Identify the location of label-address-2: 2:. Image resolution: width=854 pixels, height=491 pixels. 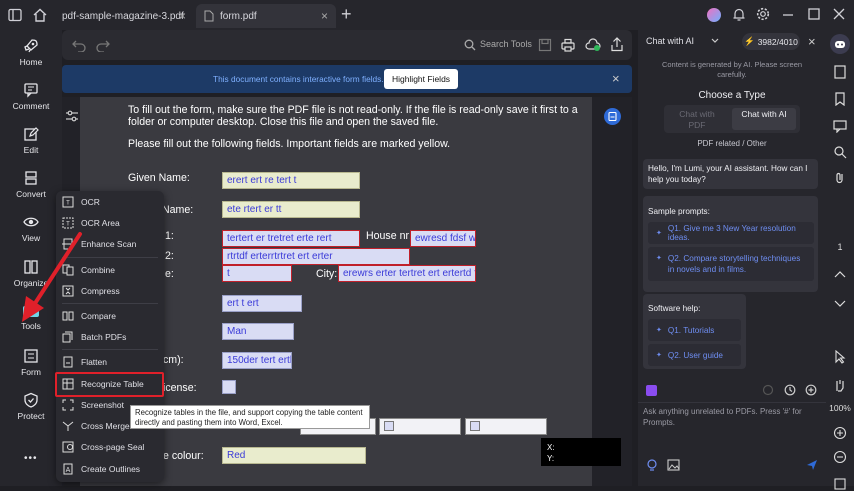
(169, 256).